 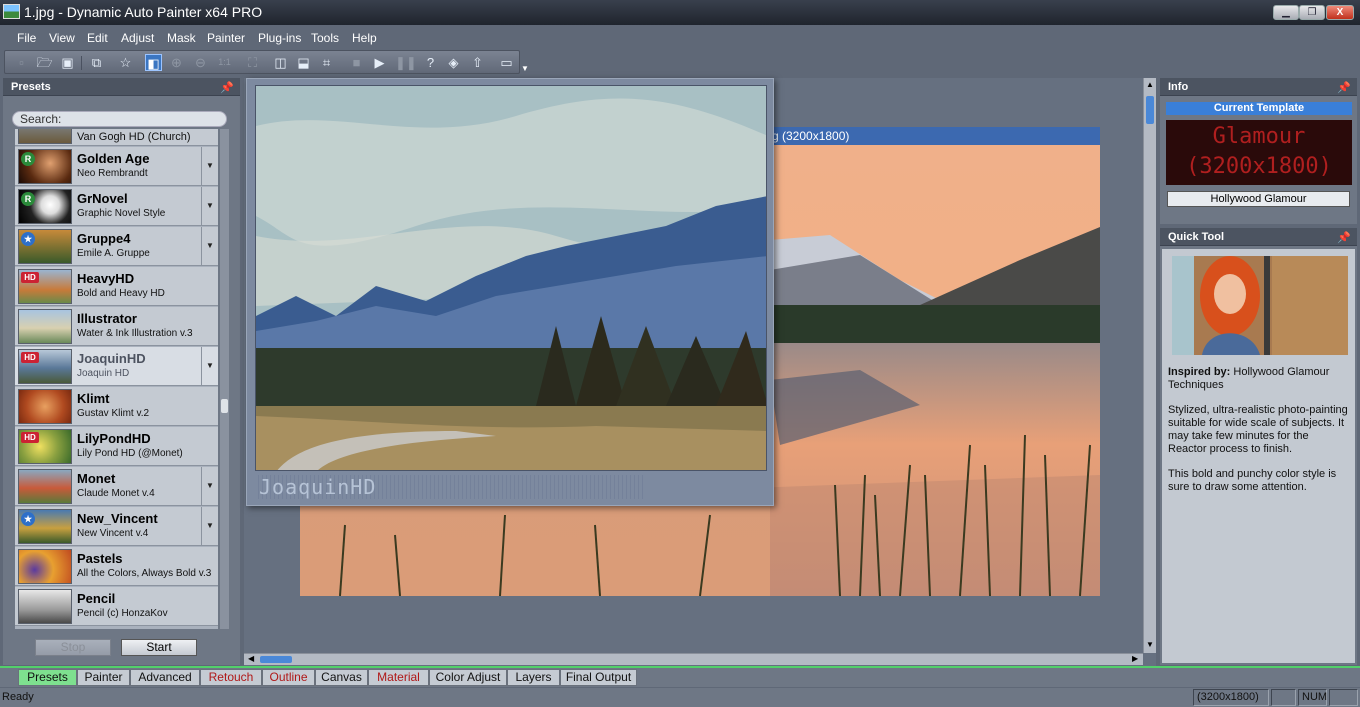 What do you see at coordinates (326, 62) in the screenshot?
I see `crop-icon: ⌗` at bounding box center [326, 62].